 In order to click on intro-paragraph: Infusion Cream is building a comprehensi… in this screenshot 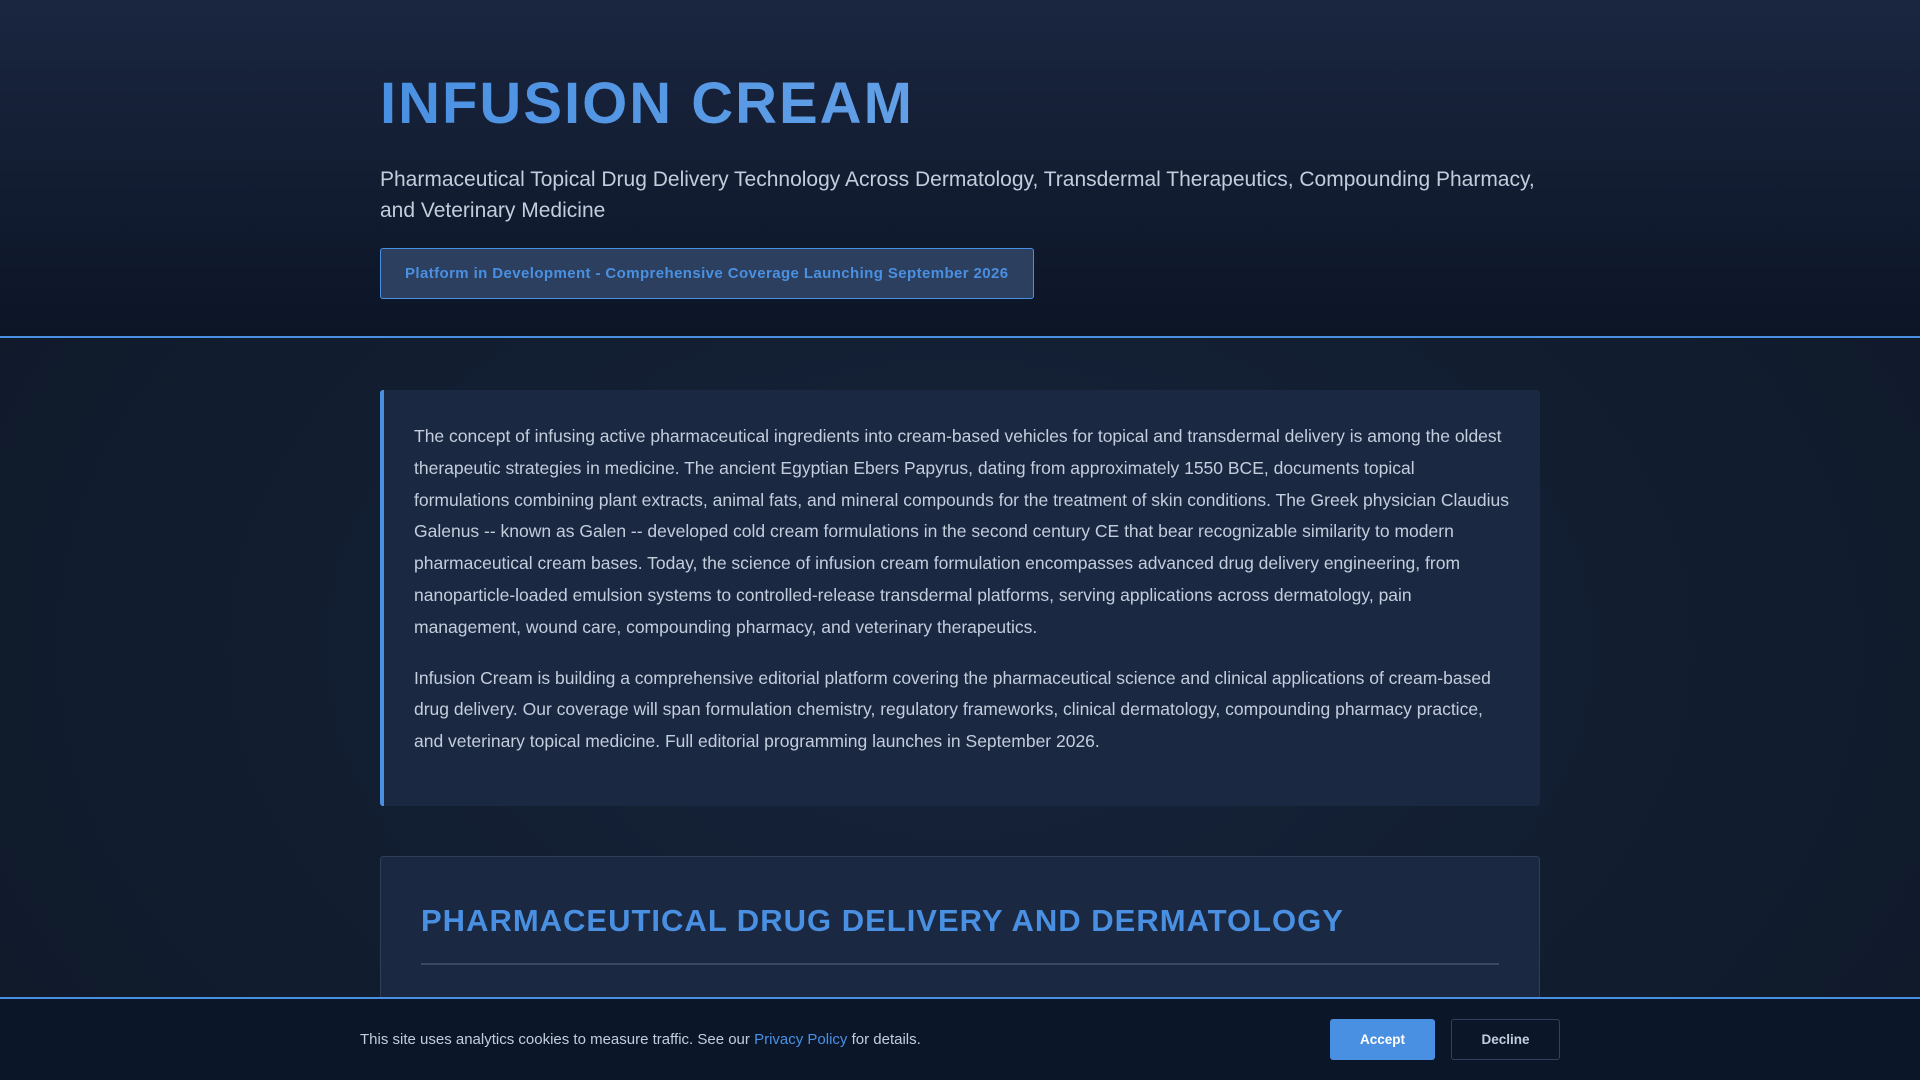, I will do `click(952, 709)`.